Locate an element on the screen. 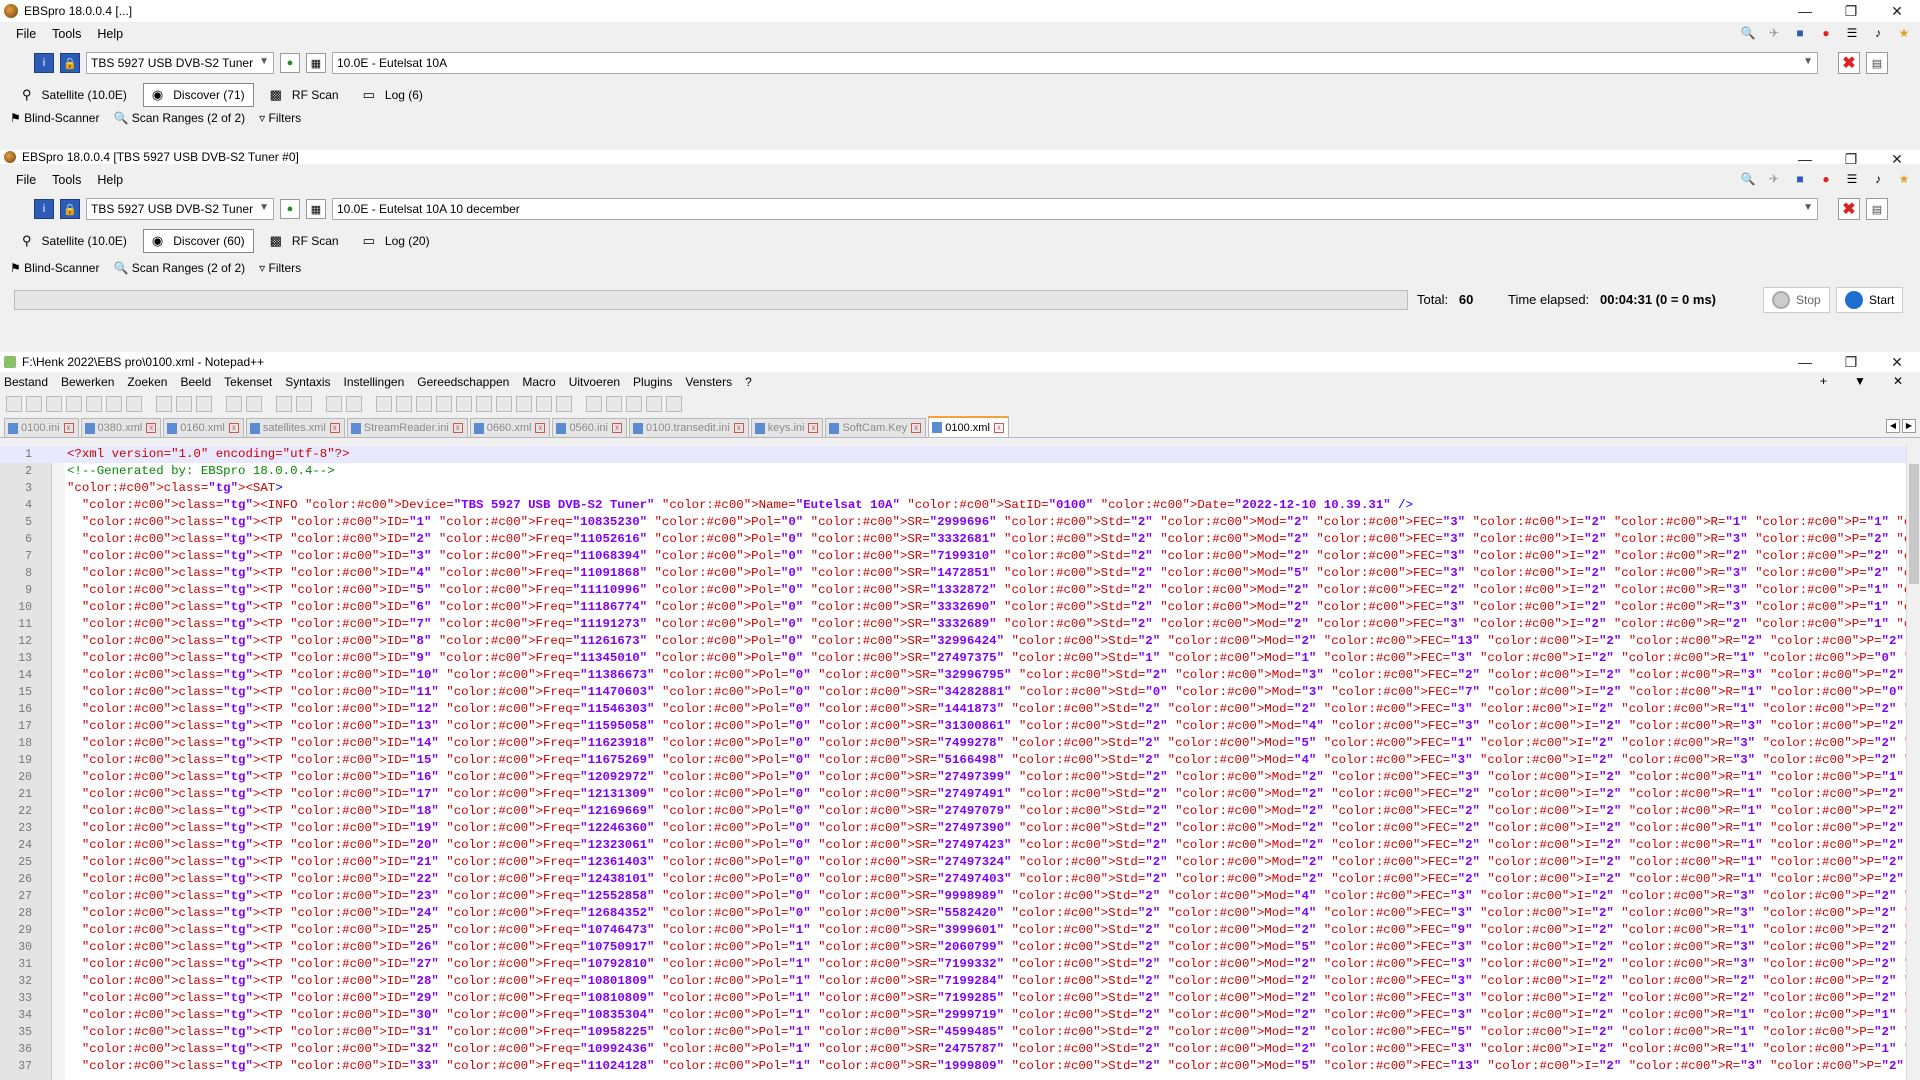  menu-plugins: Plugins is located at coordinates (652, 382).